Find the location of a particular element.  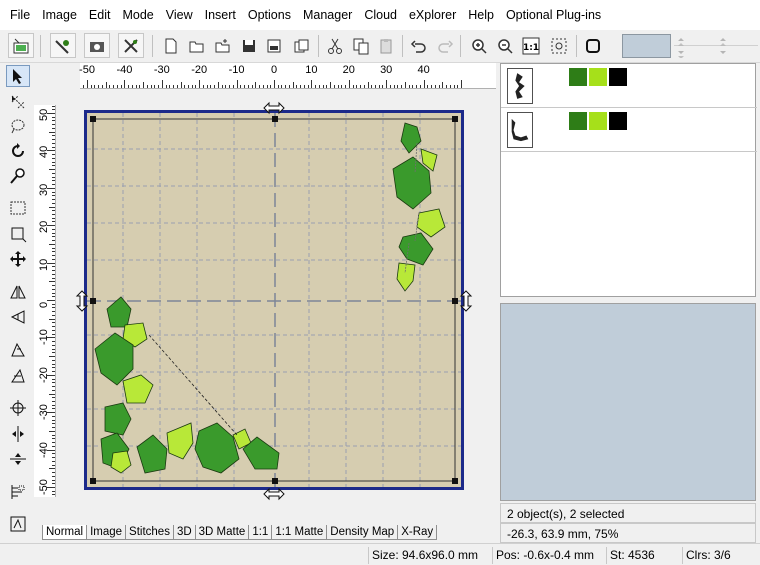

move-tool is located at coordinates (18, 259).